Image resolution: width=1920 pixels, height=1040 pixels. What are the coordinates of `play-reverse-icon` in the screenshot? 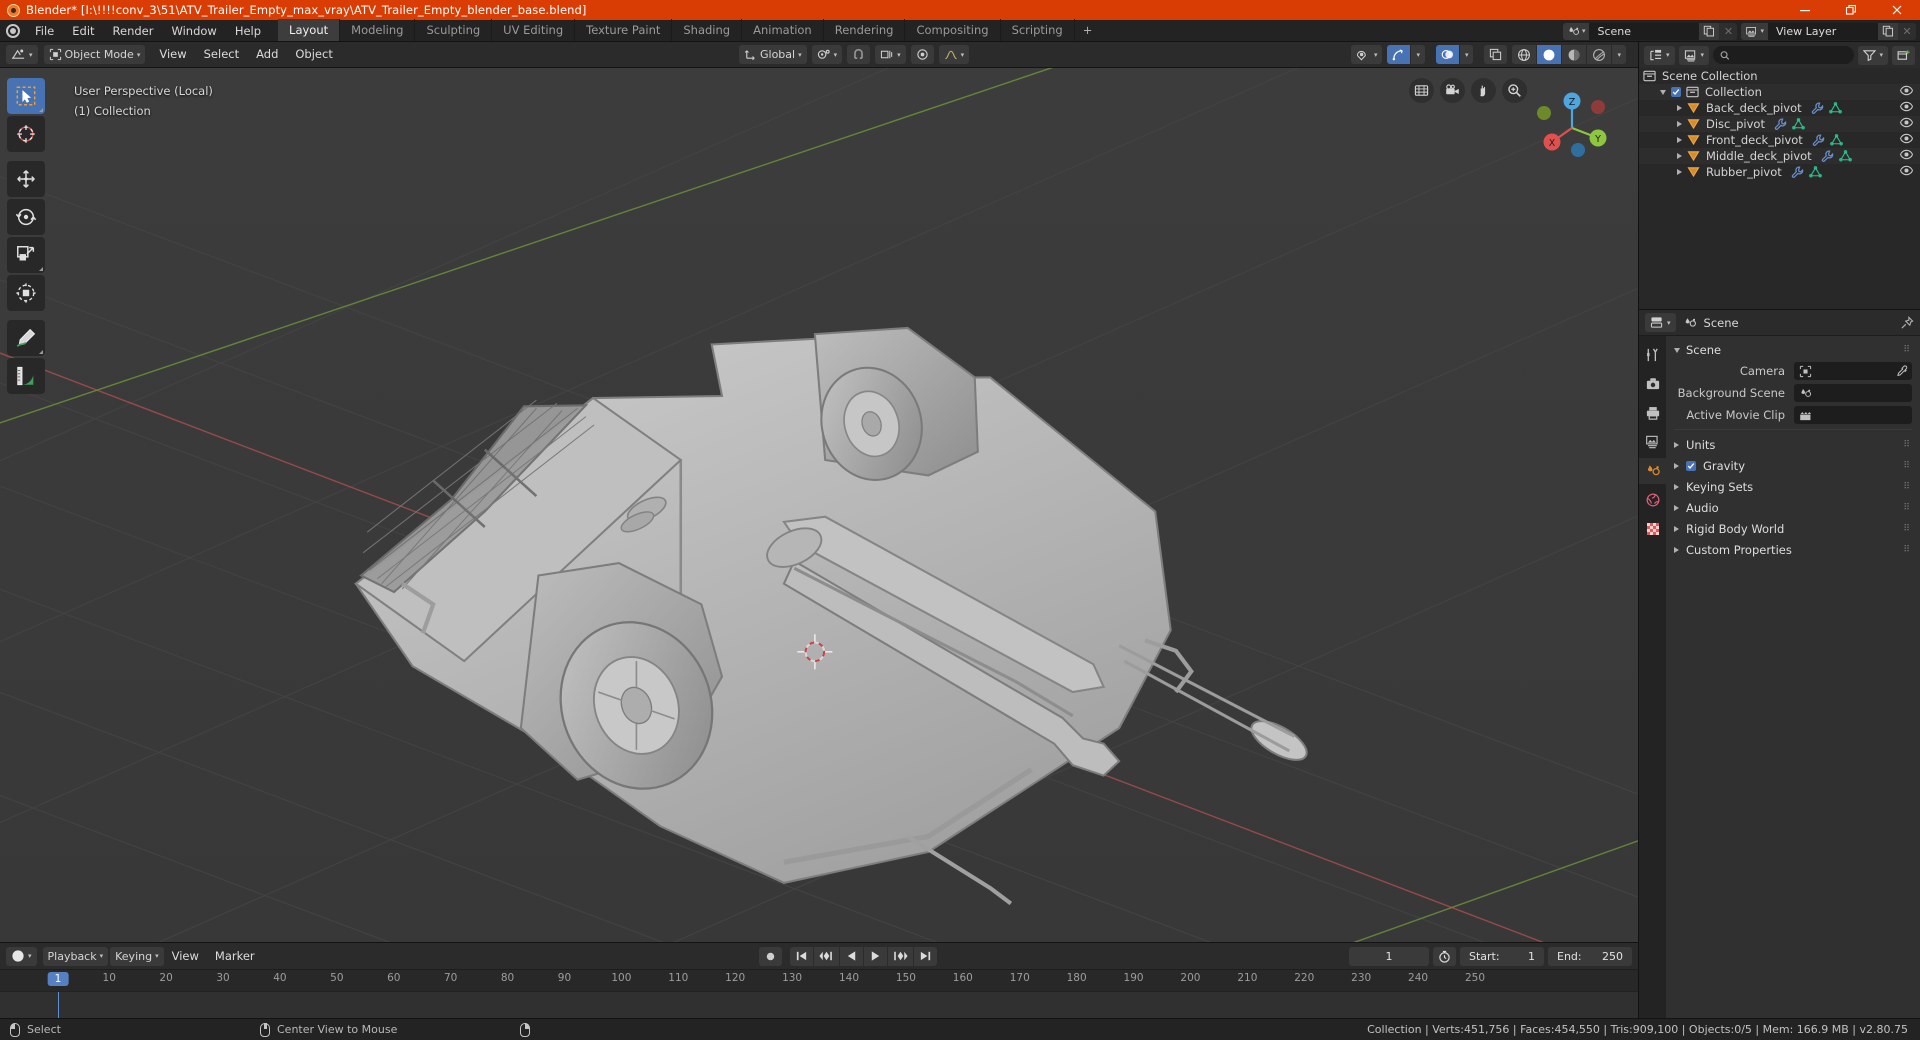 It's located at (851, 956).